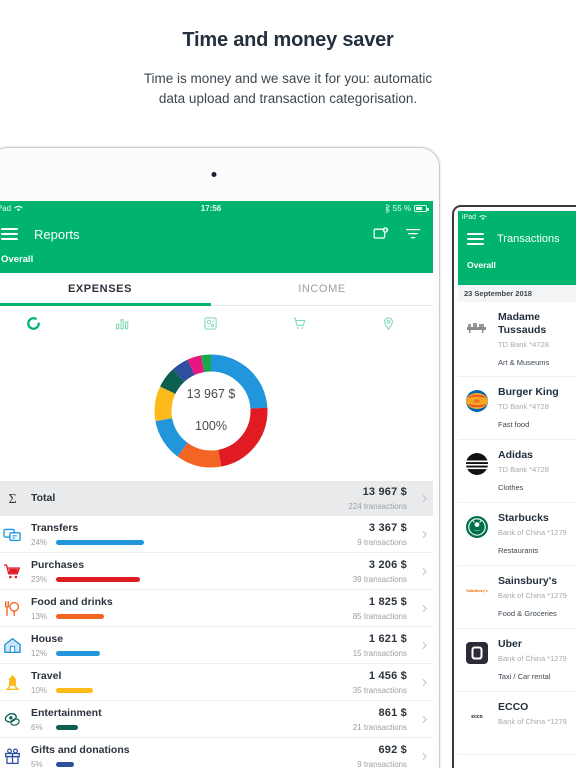  I want to click on burger-king-logo: BK, so click(477, 401).